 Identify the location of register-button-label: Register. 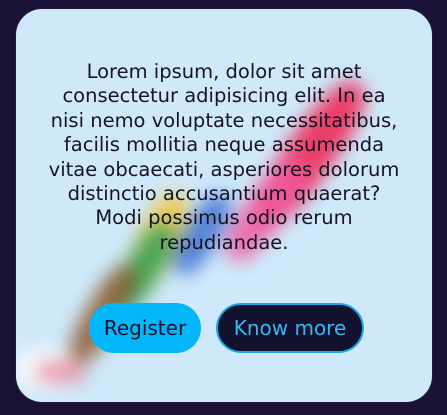
(145, 328).